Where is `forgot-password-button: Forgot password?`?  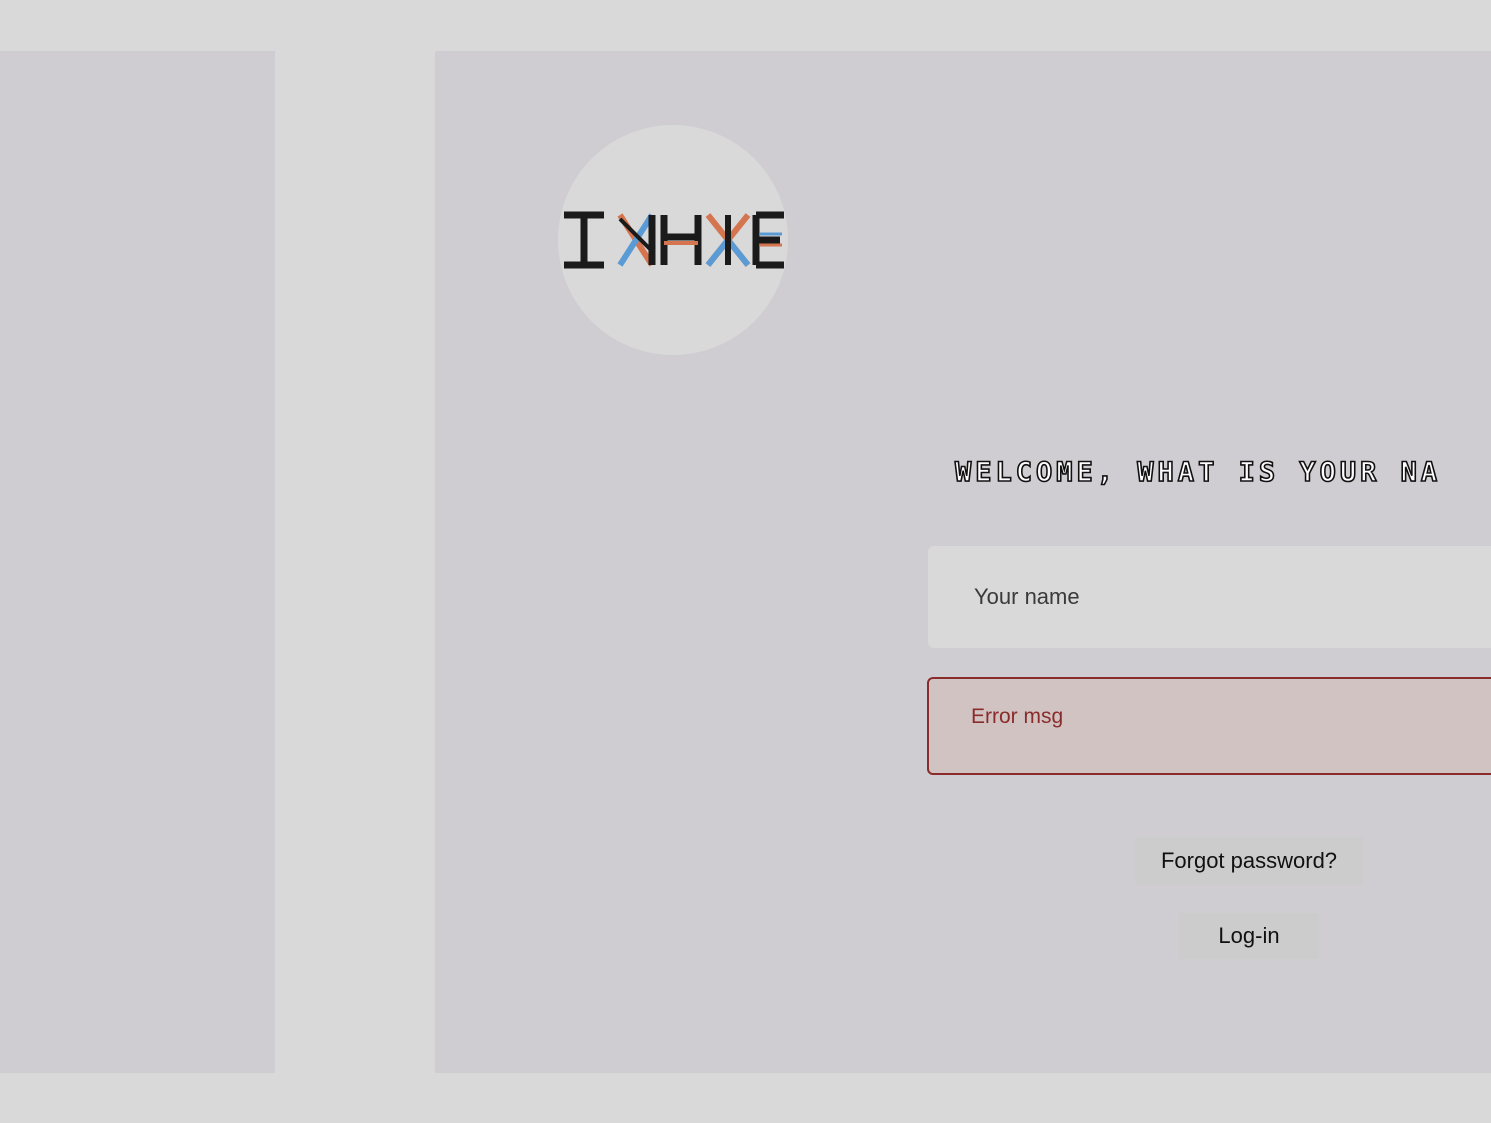 forgot-password-button: Forgot password? is located at coordinates (1249, 861).